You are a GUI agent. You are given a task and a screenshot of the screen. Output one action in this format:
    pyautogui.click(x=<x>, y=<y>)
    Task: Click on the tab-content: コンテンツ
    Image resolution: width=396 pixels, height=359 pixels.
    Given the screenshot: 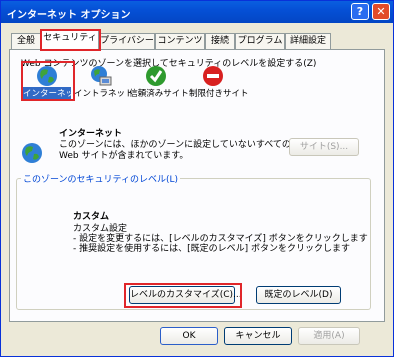 What is the action you would take?
    pyautogui.click(x=180, y=41)
    